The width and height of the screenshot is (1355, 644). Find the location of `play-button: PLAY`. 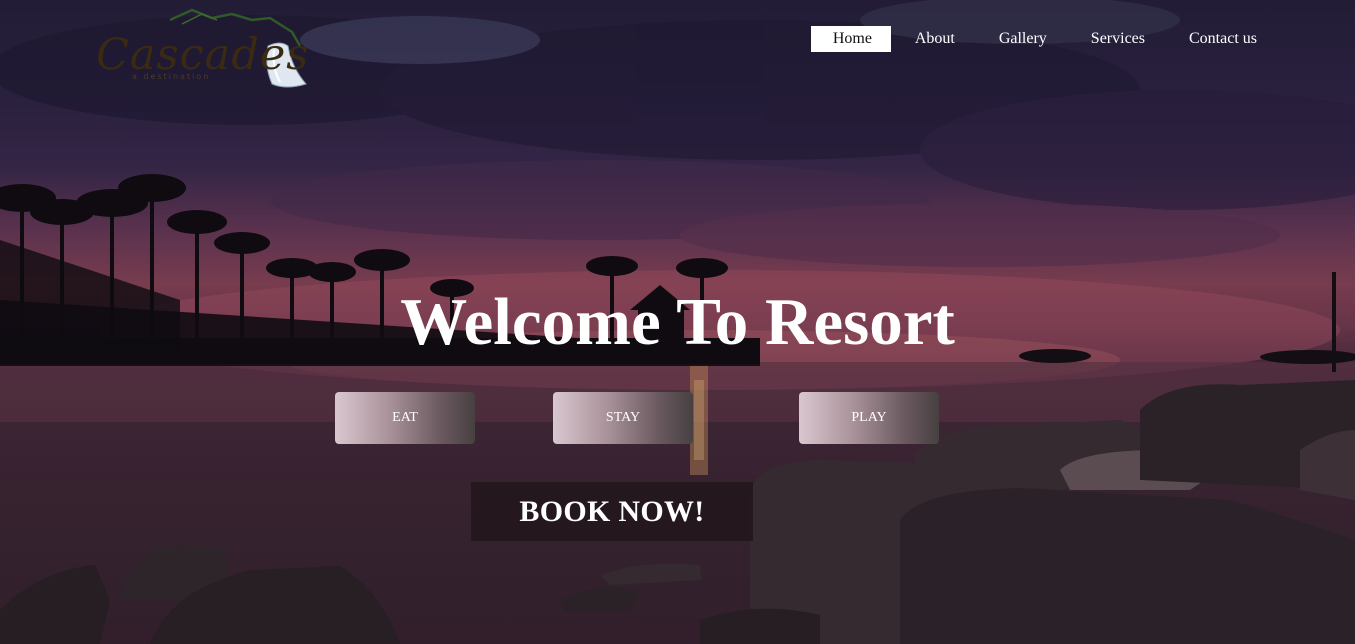

play-button: PLAY is located at coordinates (869, 418).